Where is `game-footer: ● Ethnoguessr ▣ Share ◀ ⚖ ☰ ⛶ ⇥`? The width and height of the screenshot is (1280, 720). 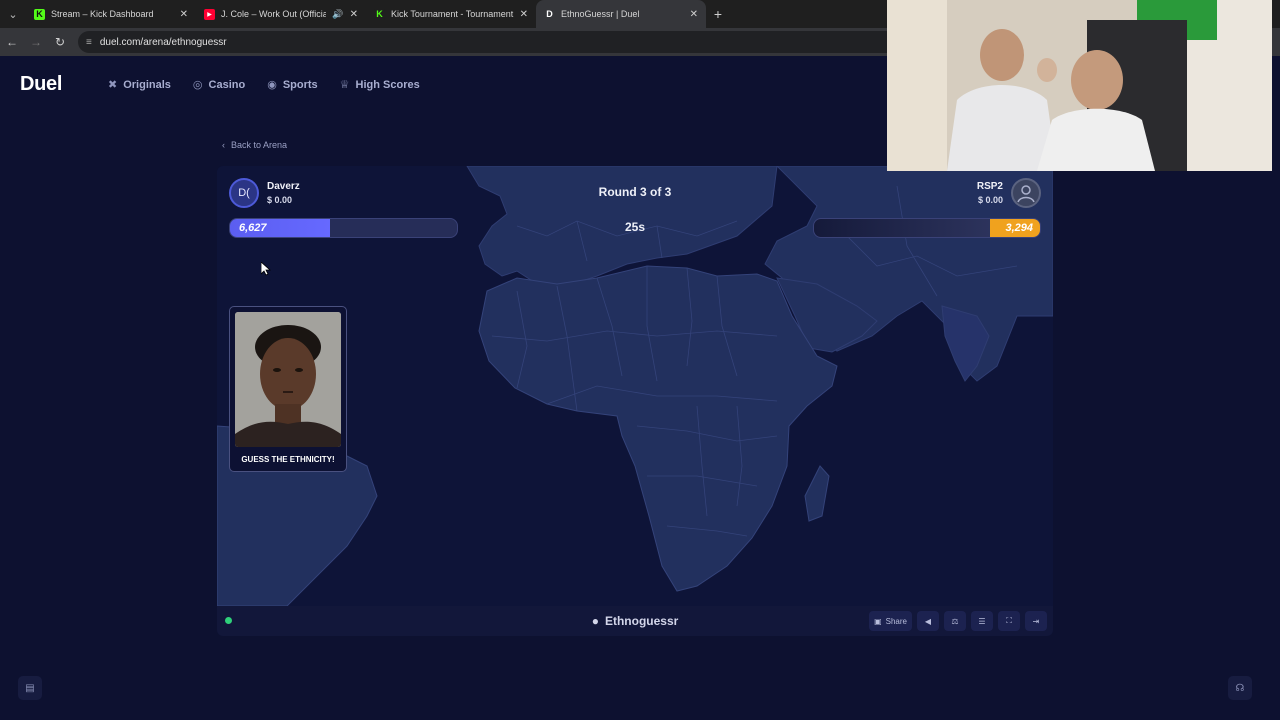 game-footer: ● Ethnoguessr ▣ Share ◀ ⚖ ☰ ⛶ ⇥ is located at coordinates (635, 621).